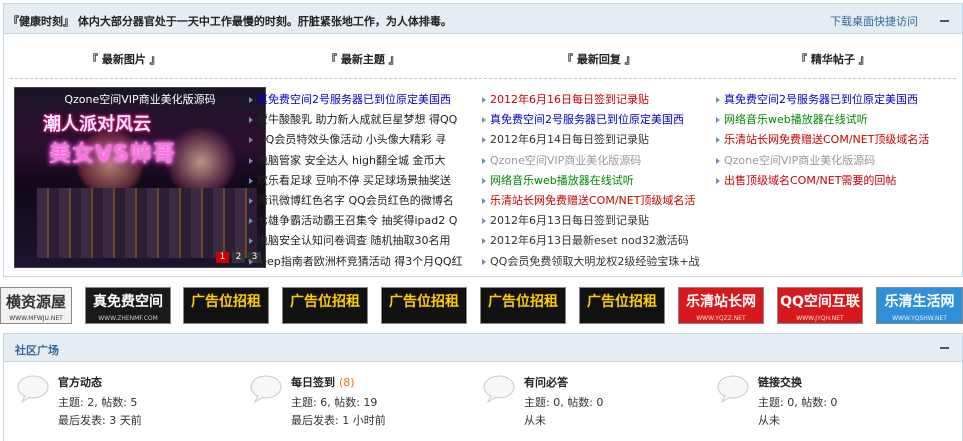 This screenshot has height=441, width=963. I want to click on banner-ad: 乐清站长网 WWW.YQZZ.NET, so click(721, 305).